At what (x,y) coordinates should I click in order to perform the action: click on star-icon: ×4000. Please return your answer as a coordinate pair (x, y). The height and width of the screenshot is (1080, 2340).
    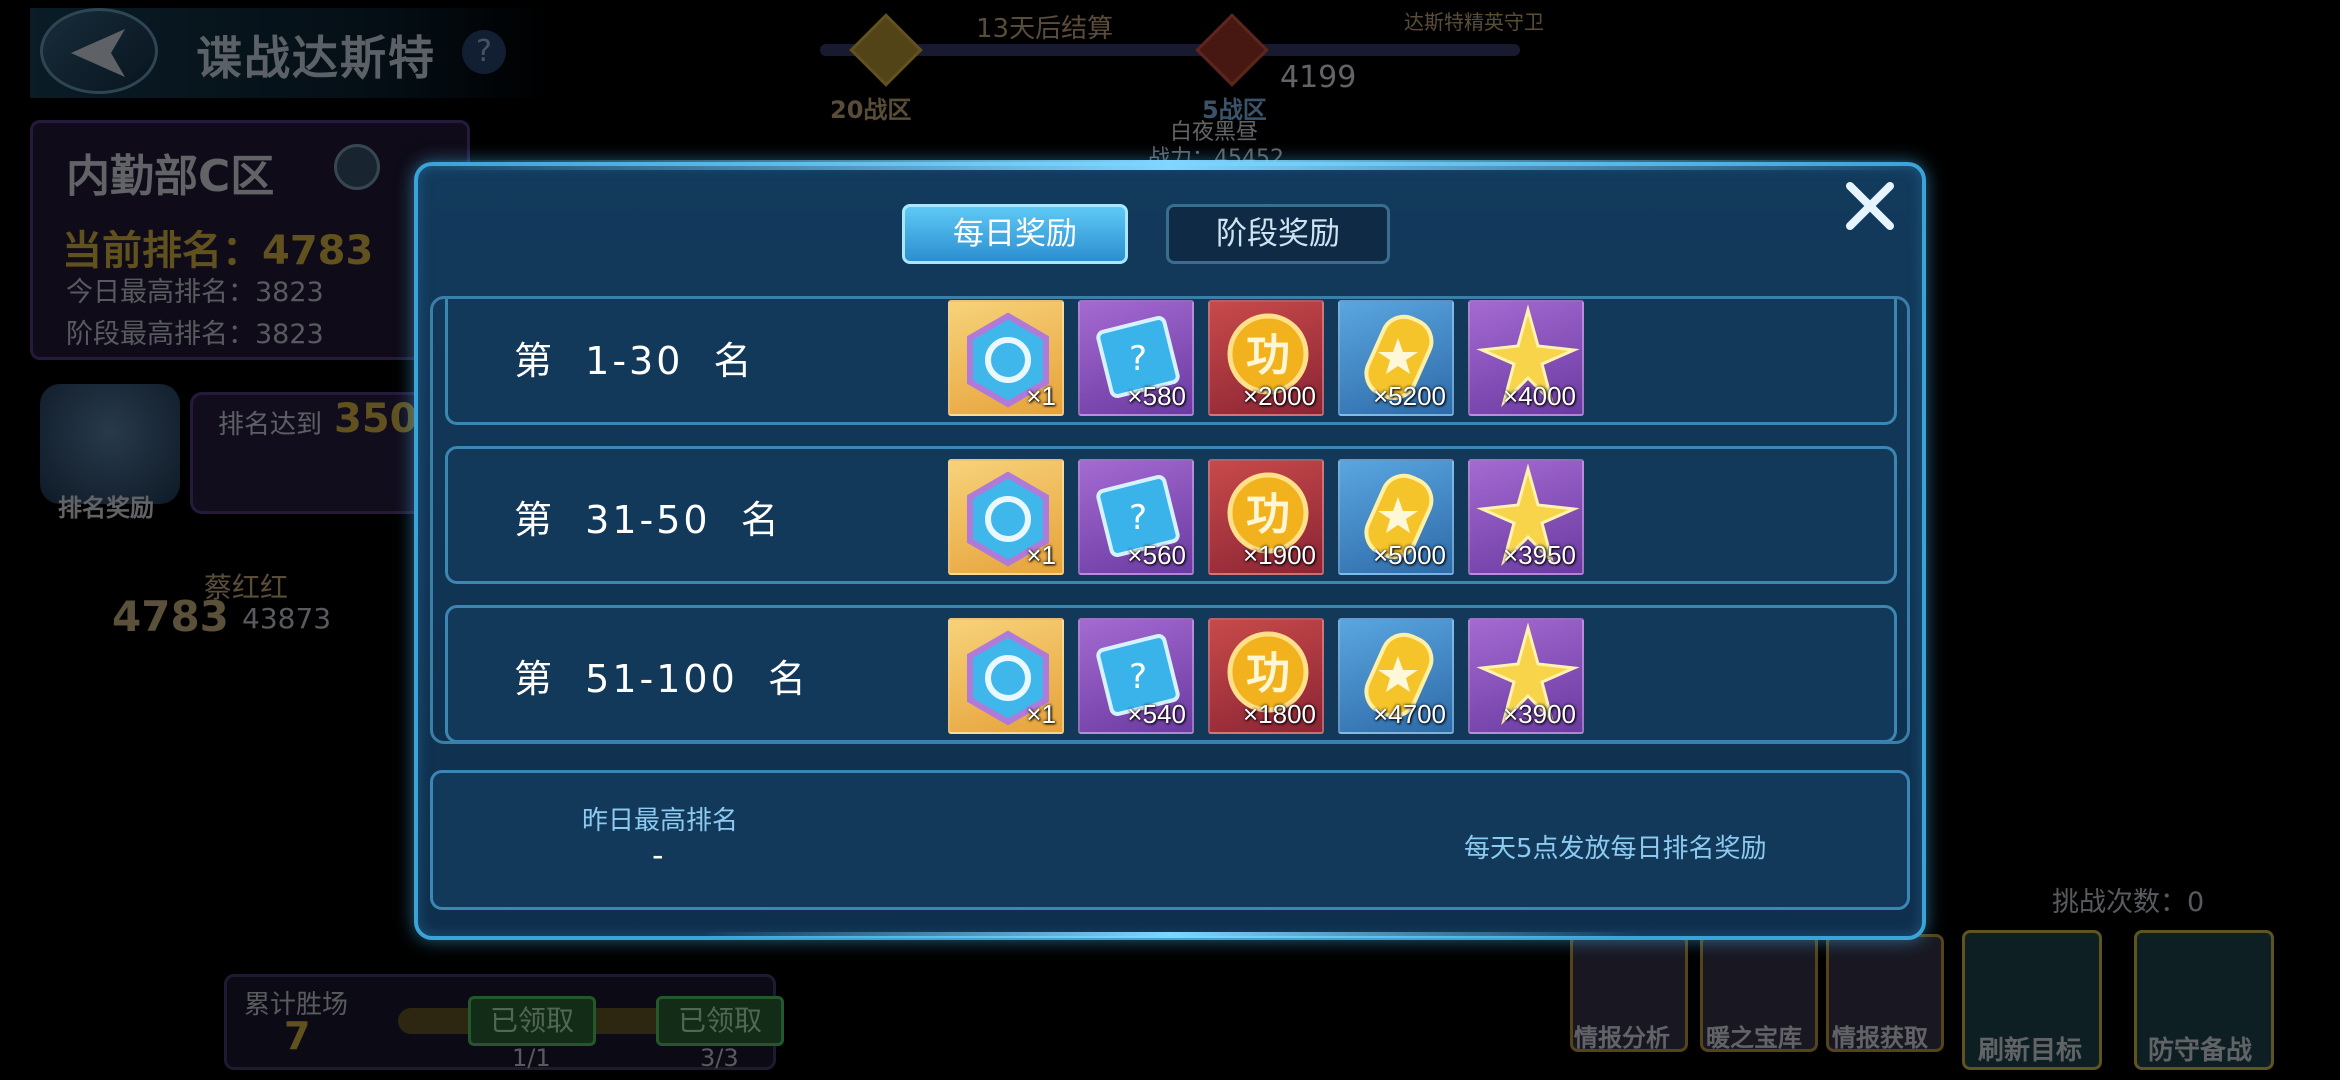
    Looking at the image, I should click on (1526, 358).